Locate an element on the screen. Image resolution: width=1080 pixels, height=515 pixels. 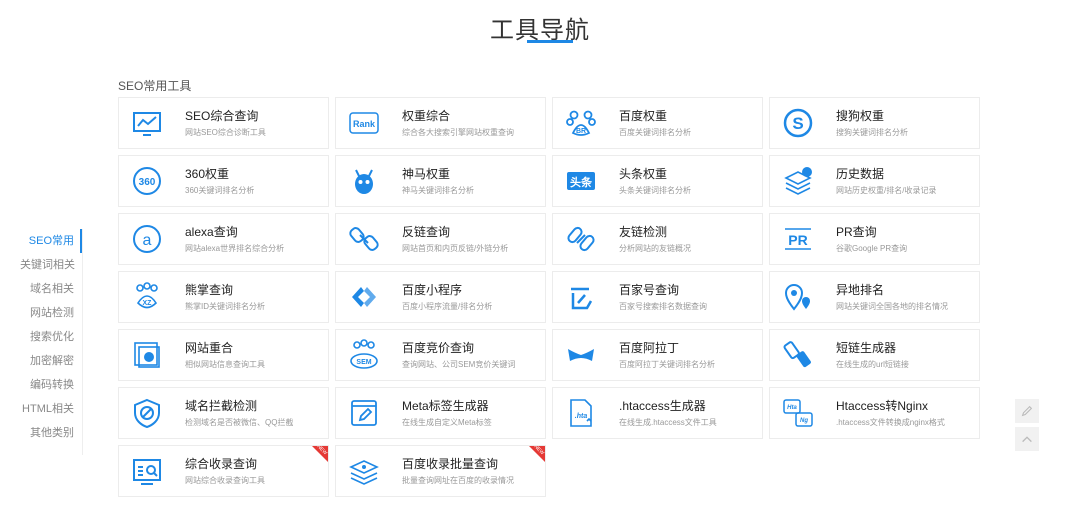
tool-card: 神马权重 神马关键词排名分析 is located at coordinates (440, 181).